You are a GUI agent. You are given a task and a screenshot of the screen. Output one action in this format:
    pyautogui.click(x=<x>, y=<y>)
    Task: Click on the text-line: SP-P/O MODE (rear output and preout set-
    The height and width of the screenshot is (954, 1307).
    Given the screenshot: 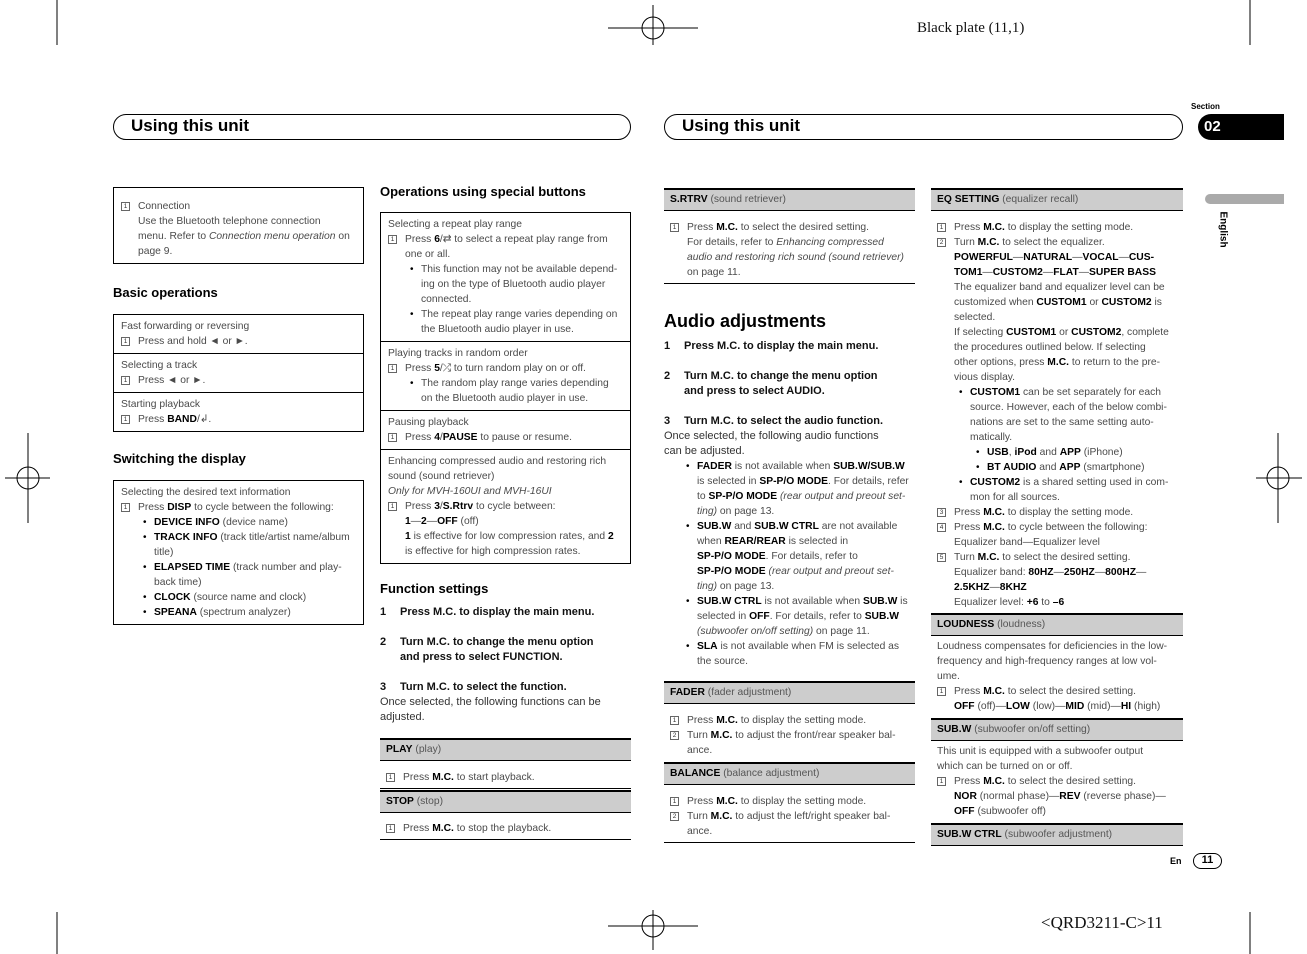 What is the action you would take?
    pyautogui.click(x=789, y=571)
    